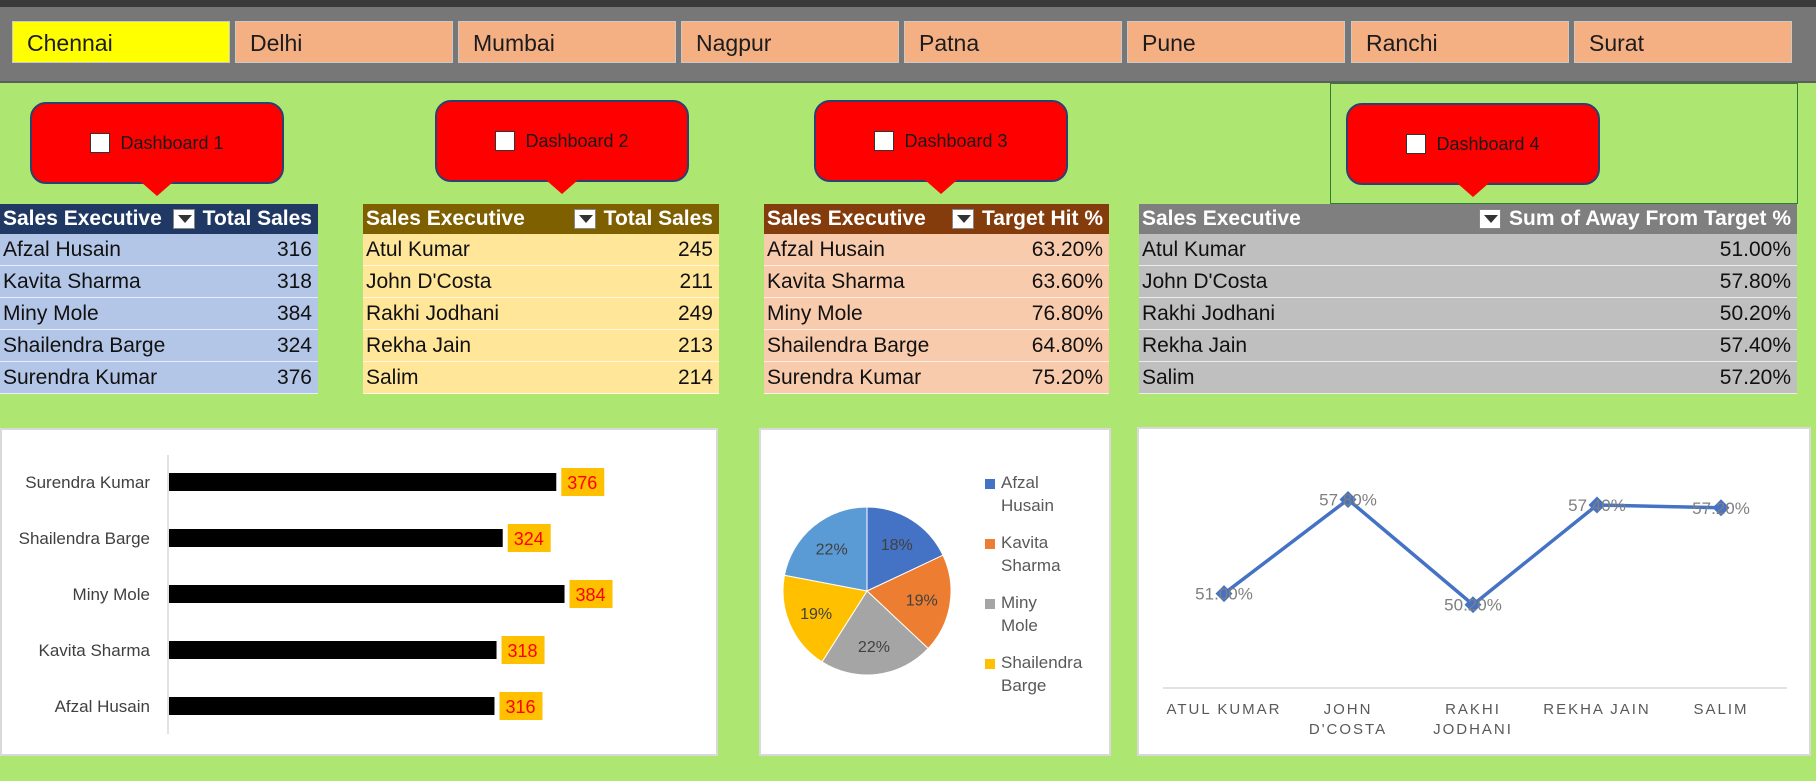 This screenshot has width=1816, height=781. I want to click on line-data-label: 50.20%, so click(1473, 605).